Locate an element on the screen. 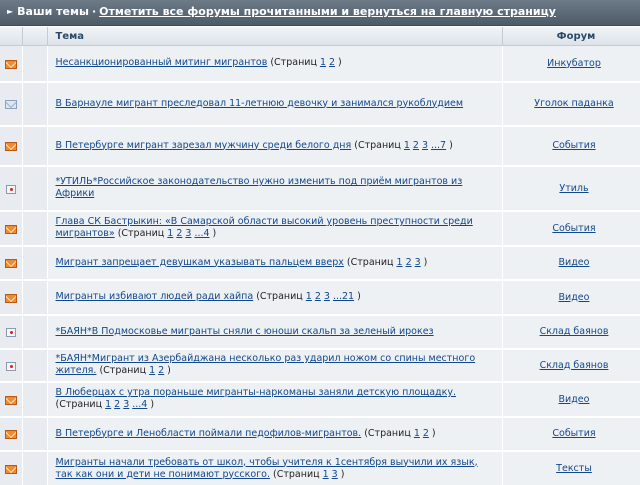 Image resolution: width=640 pixels, height=485 pixels. forum-column-header: Форум is located at coordinates (571, 36).